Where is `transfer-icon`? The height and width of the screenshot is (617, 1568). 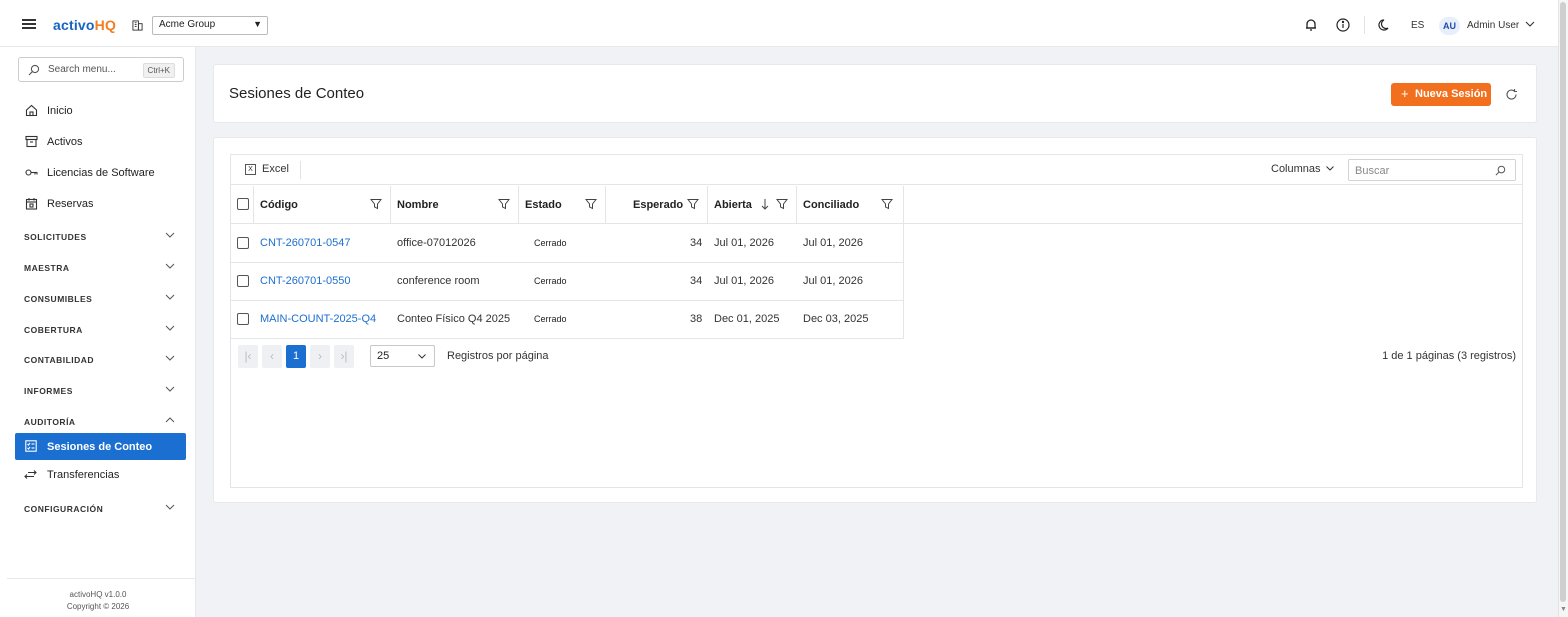
transfer-icon is located at coordinates (30, 474).